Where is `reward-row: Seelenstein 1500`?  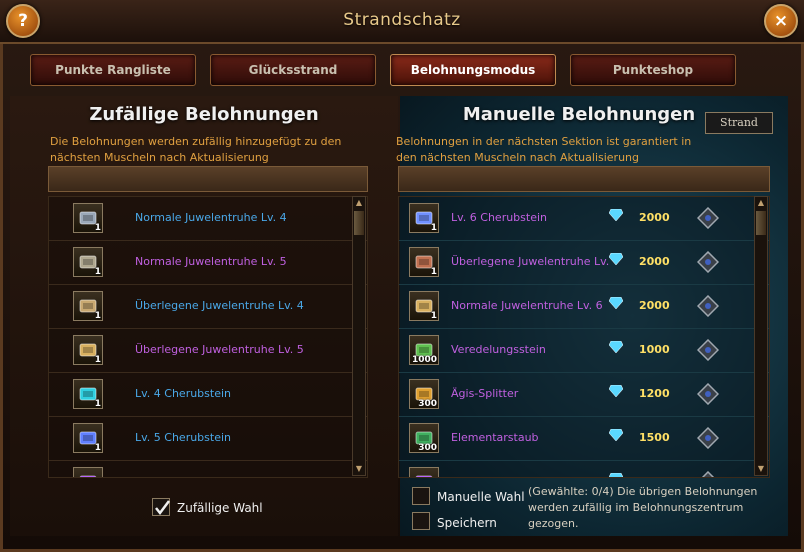 reward-row: Seelenstein 1500 is located at coordinates (584, 469).